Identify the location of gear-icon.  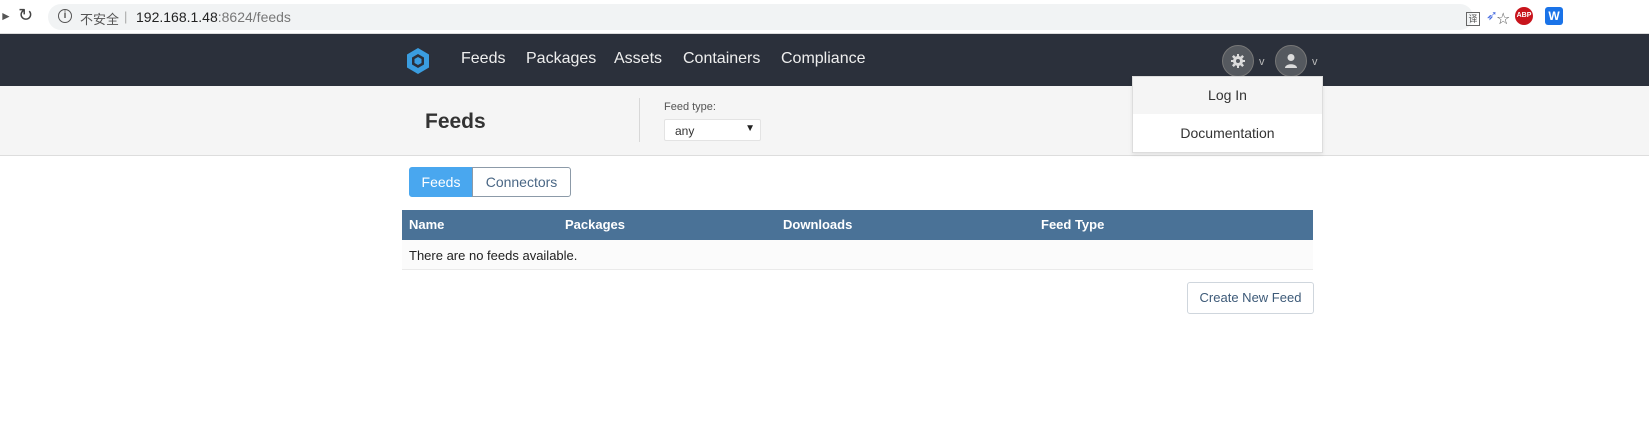
(1238, 61).